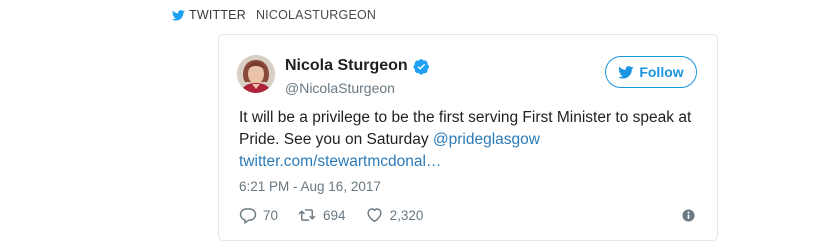 The image size is (819, 245). I want to click on source-platform: TWITTER, so click(217, 15).